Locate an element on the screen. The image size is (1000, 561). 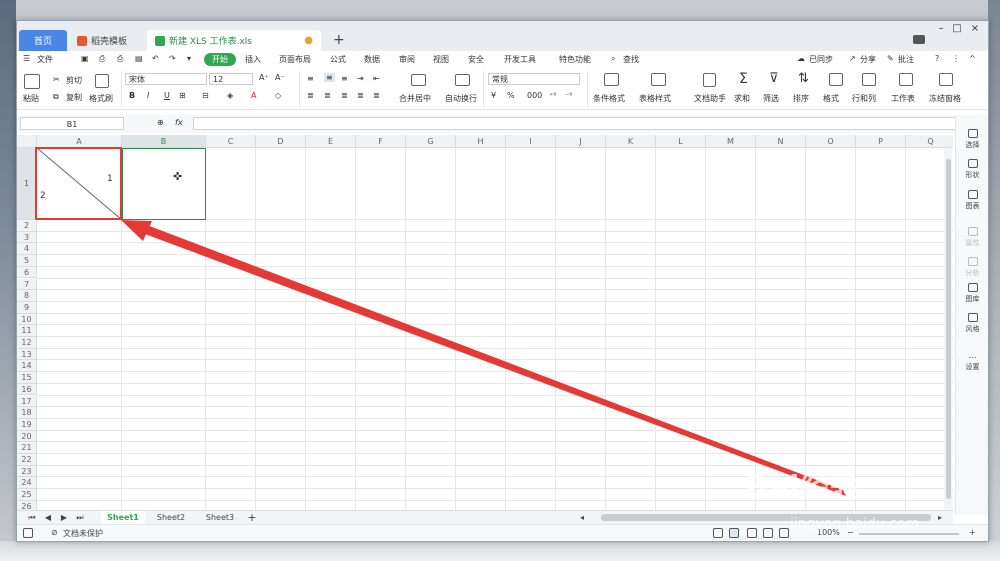
row-header-15: 15 is located at coordinates (27, 378).